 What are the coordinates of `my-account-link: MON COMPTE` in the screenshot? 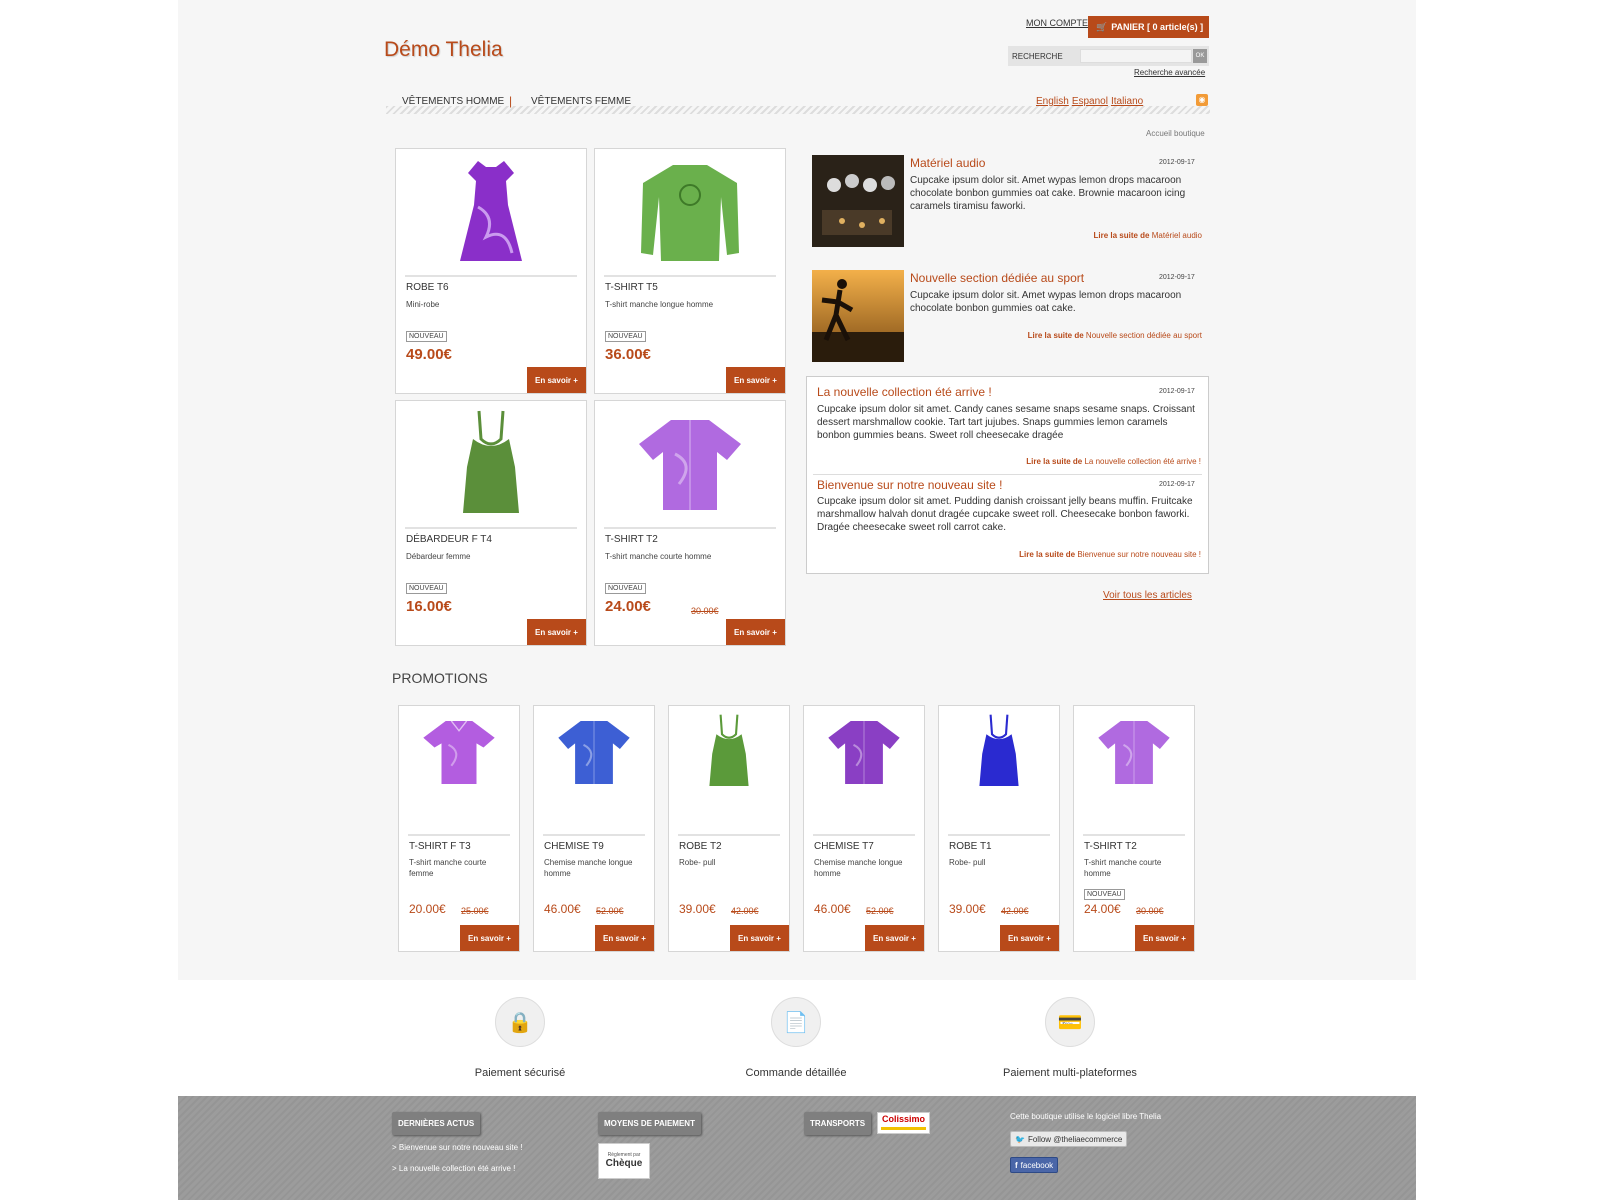 It's located at (1057, 23).